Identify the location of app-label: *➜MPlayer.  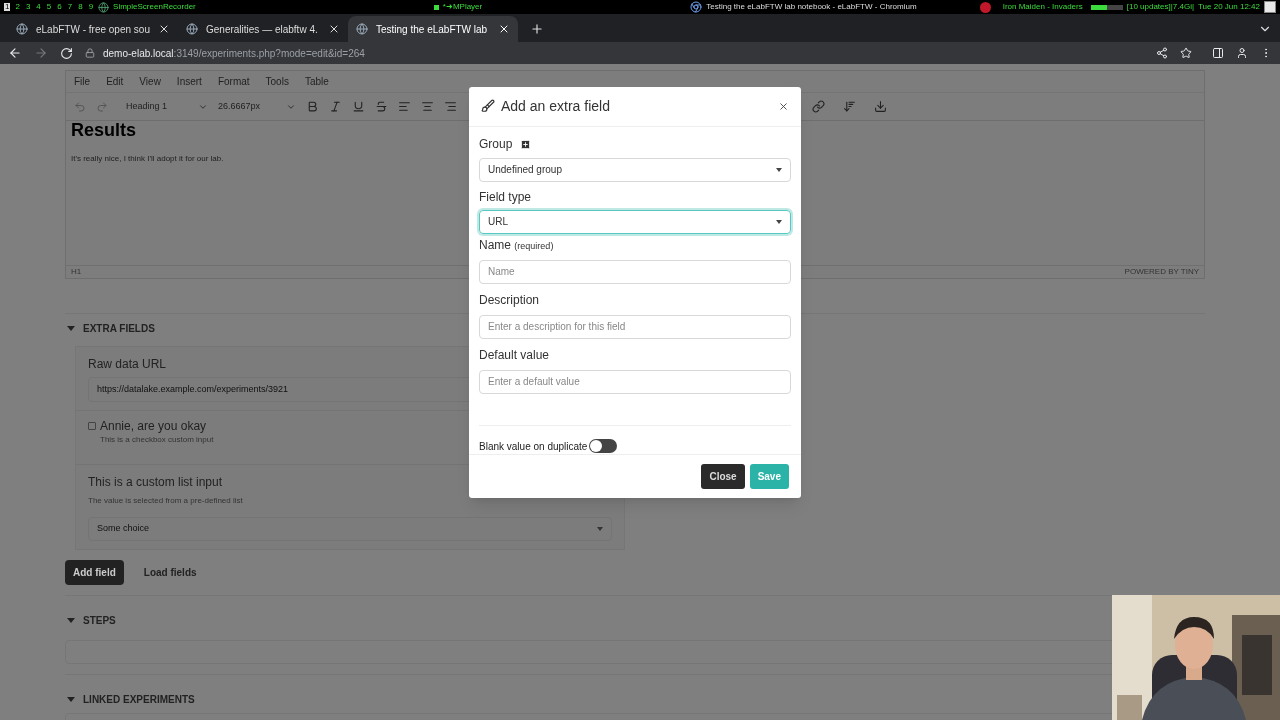
(462, 7).